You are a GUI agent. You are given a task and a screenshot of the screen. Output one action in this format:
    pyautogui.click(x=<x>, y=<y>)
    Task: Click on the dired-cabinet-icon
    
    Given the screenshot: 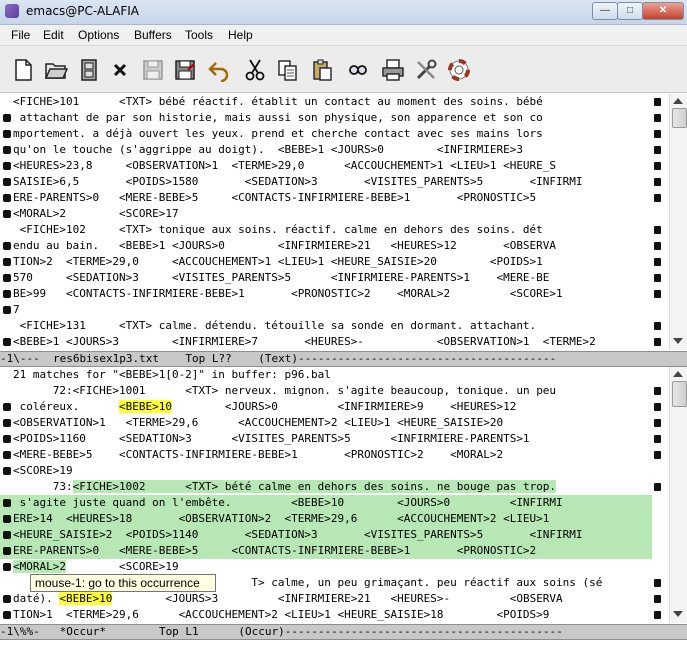 What is the action you would take?
    pyautogui.click(x=89, y=70)
    